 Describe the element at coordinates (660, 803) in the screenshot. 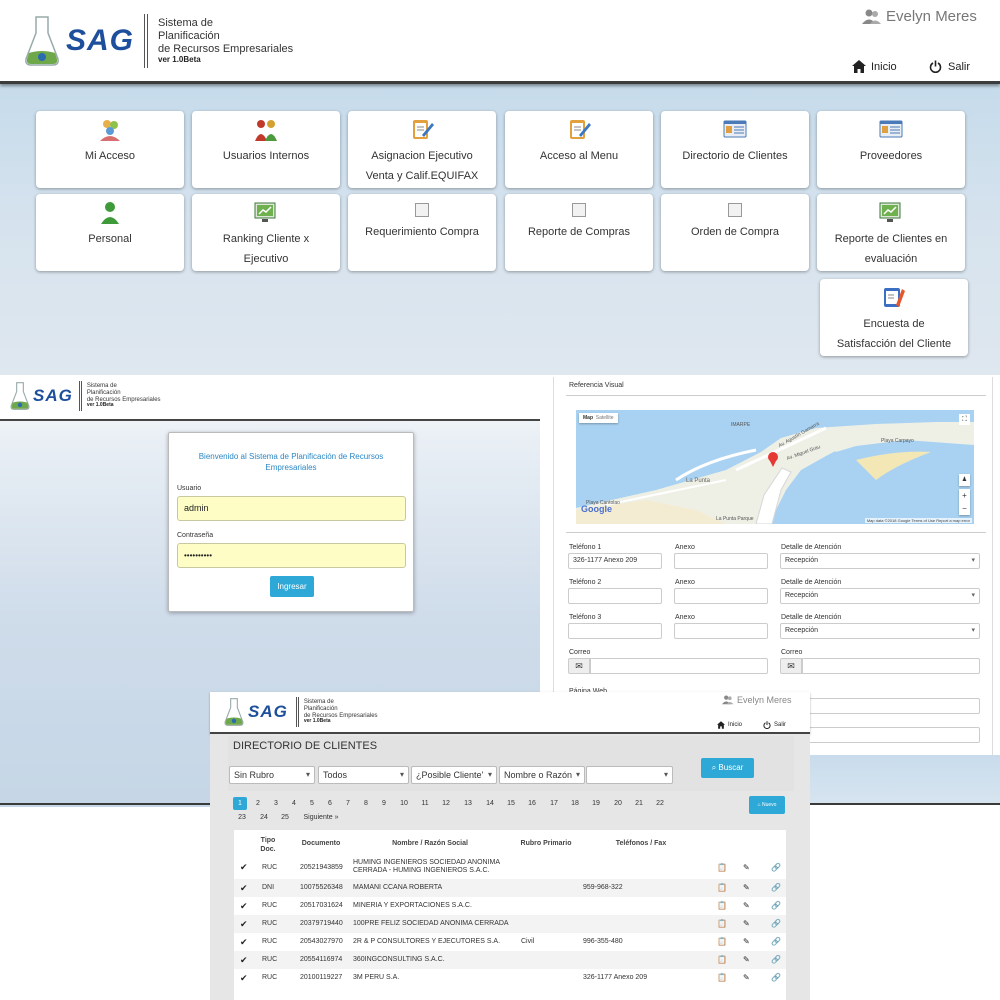

I see `page-link: 22` at that location.